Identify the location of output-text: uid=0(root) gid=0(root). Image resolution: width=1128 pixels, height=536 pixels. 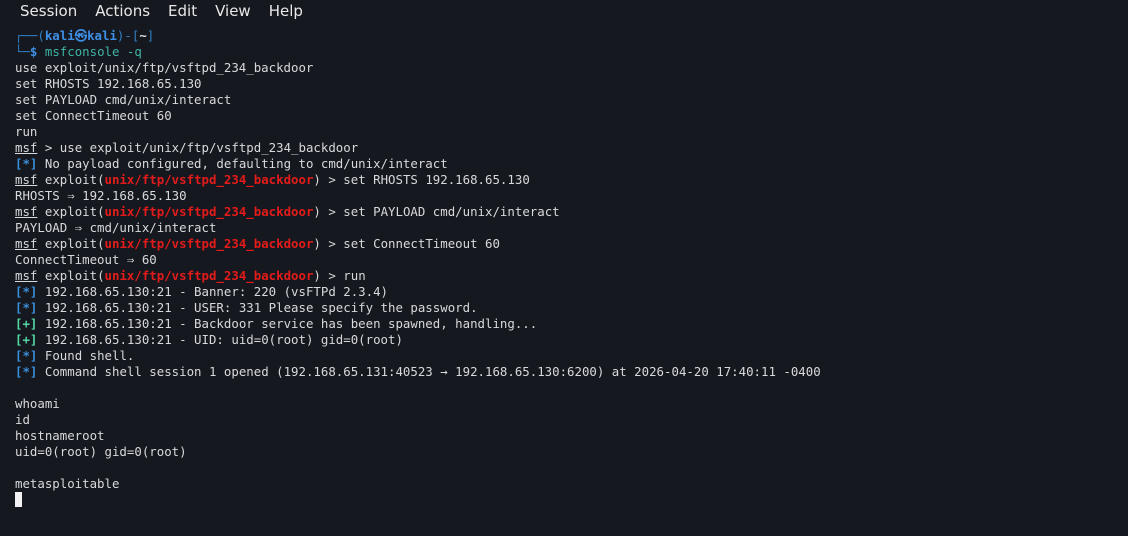
(101, 451).